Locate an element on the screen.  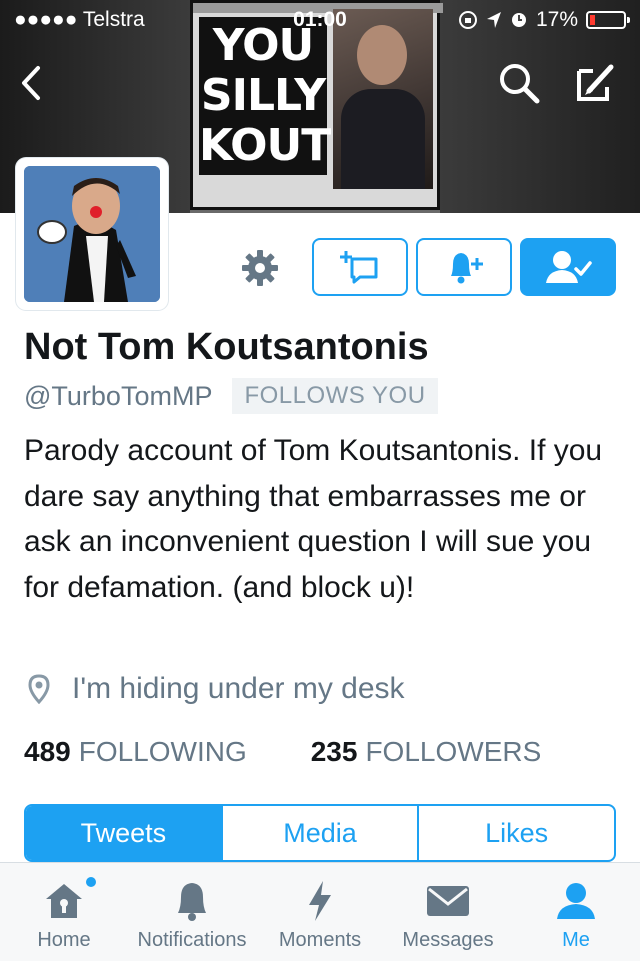
tabbar-item-notifications: Notifications is located at coordinates (192, 912).